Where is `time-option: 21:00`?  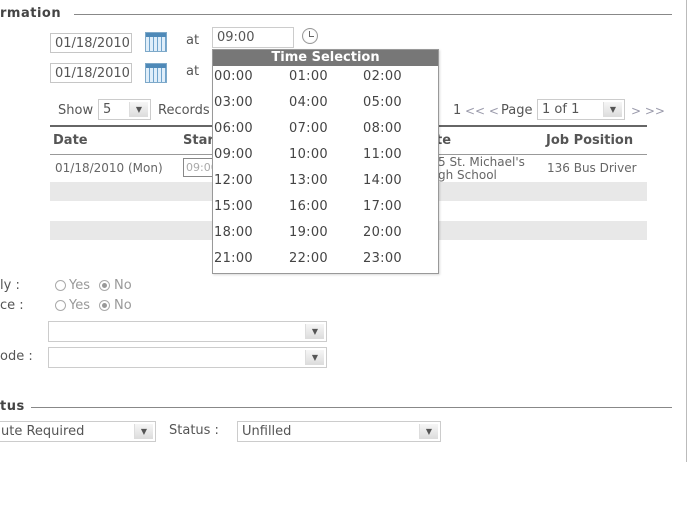 time-option: 21:00 is located at coordinates (249, 258).